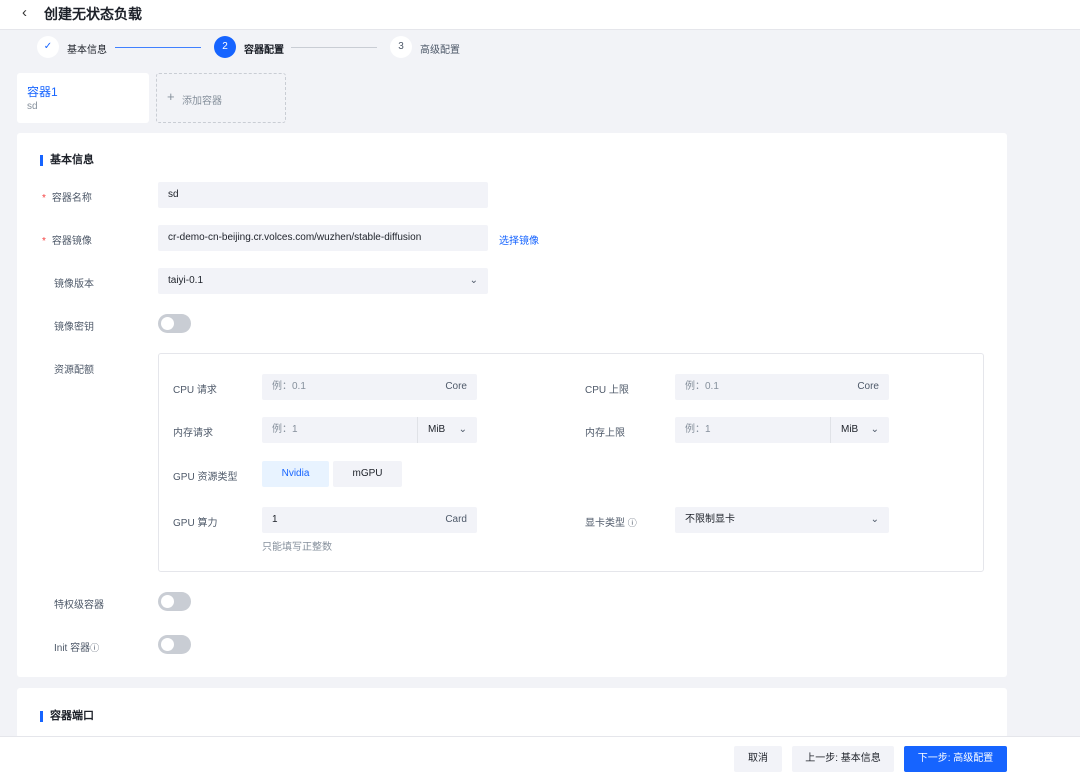 Image resolution: width=1080 pixels, height=776 pixels. I want to click on name-label-text: 容器名称, so click(71, 198).